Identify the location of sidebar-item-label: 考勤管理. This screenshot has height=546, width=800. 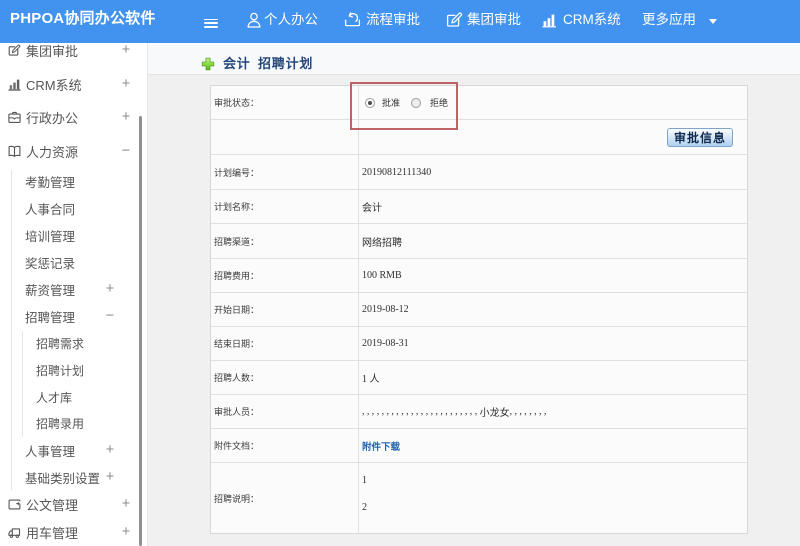
(50, 182).